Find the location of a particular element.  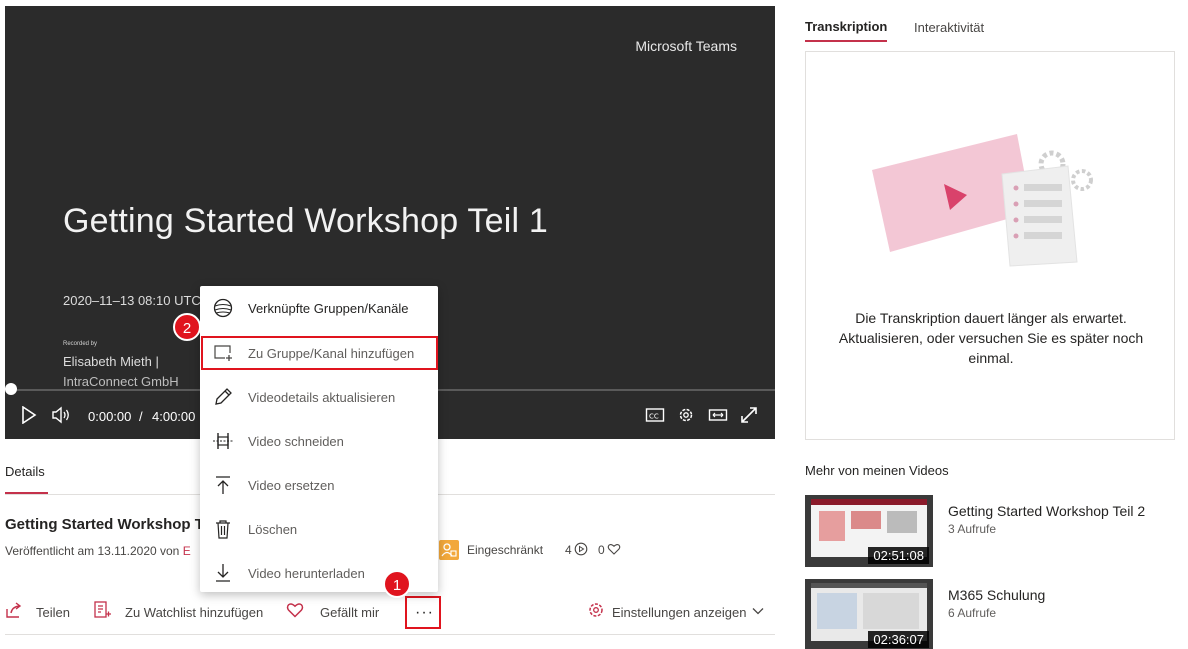

menu-item-delete: Löschen is located at coordinates (319, 529).